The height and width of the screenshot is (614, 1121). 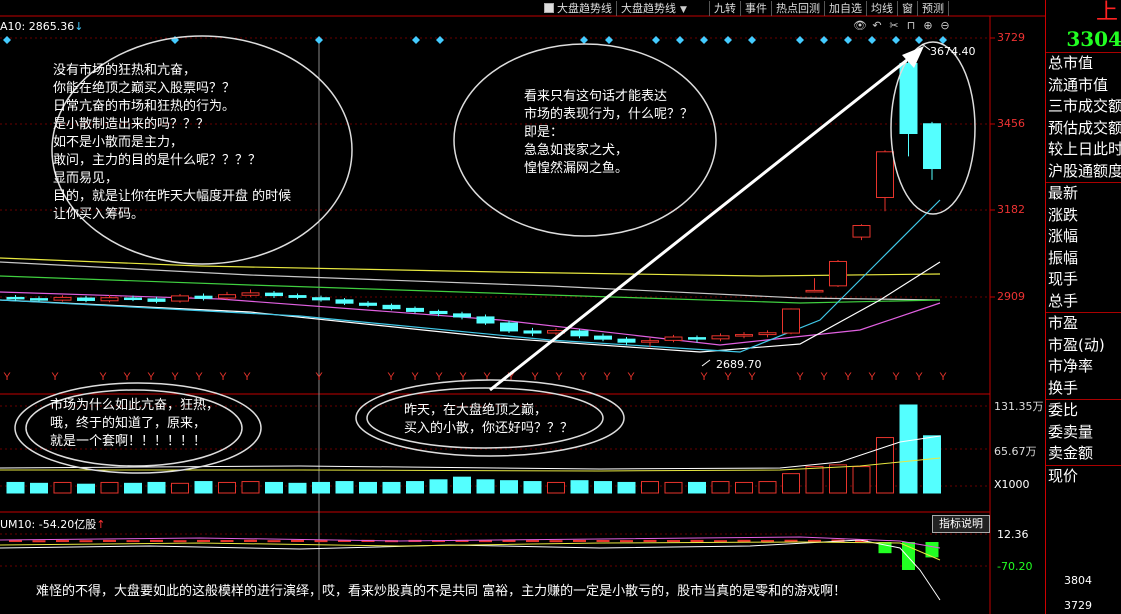 What do you see at coordinates (706, 363) in the screenshot?
I see `callout-line` at bounding box center [706, 363].